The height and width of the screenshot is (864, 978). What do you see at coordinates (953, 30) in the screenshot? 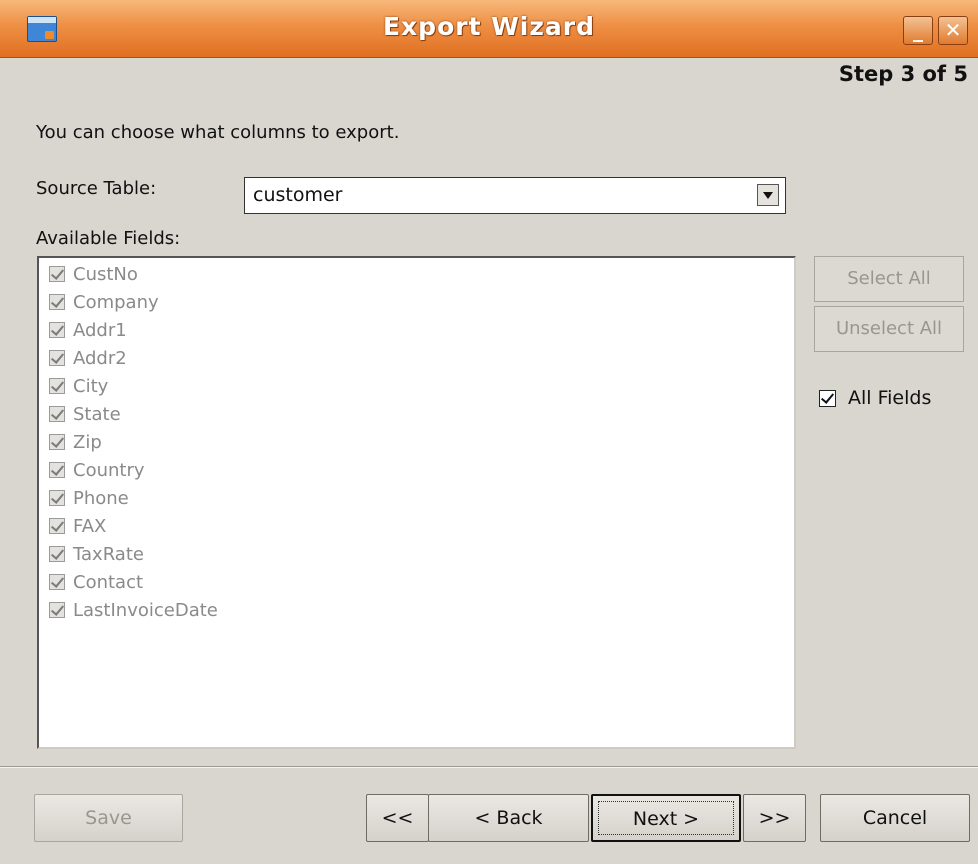
I see `close-button: ✕` at bounding box center [953, 30].